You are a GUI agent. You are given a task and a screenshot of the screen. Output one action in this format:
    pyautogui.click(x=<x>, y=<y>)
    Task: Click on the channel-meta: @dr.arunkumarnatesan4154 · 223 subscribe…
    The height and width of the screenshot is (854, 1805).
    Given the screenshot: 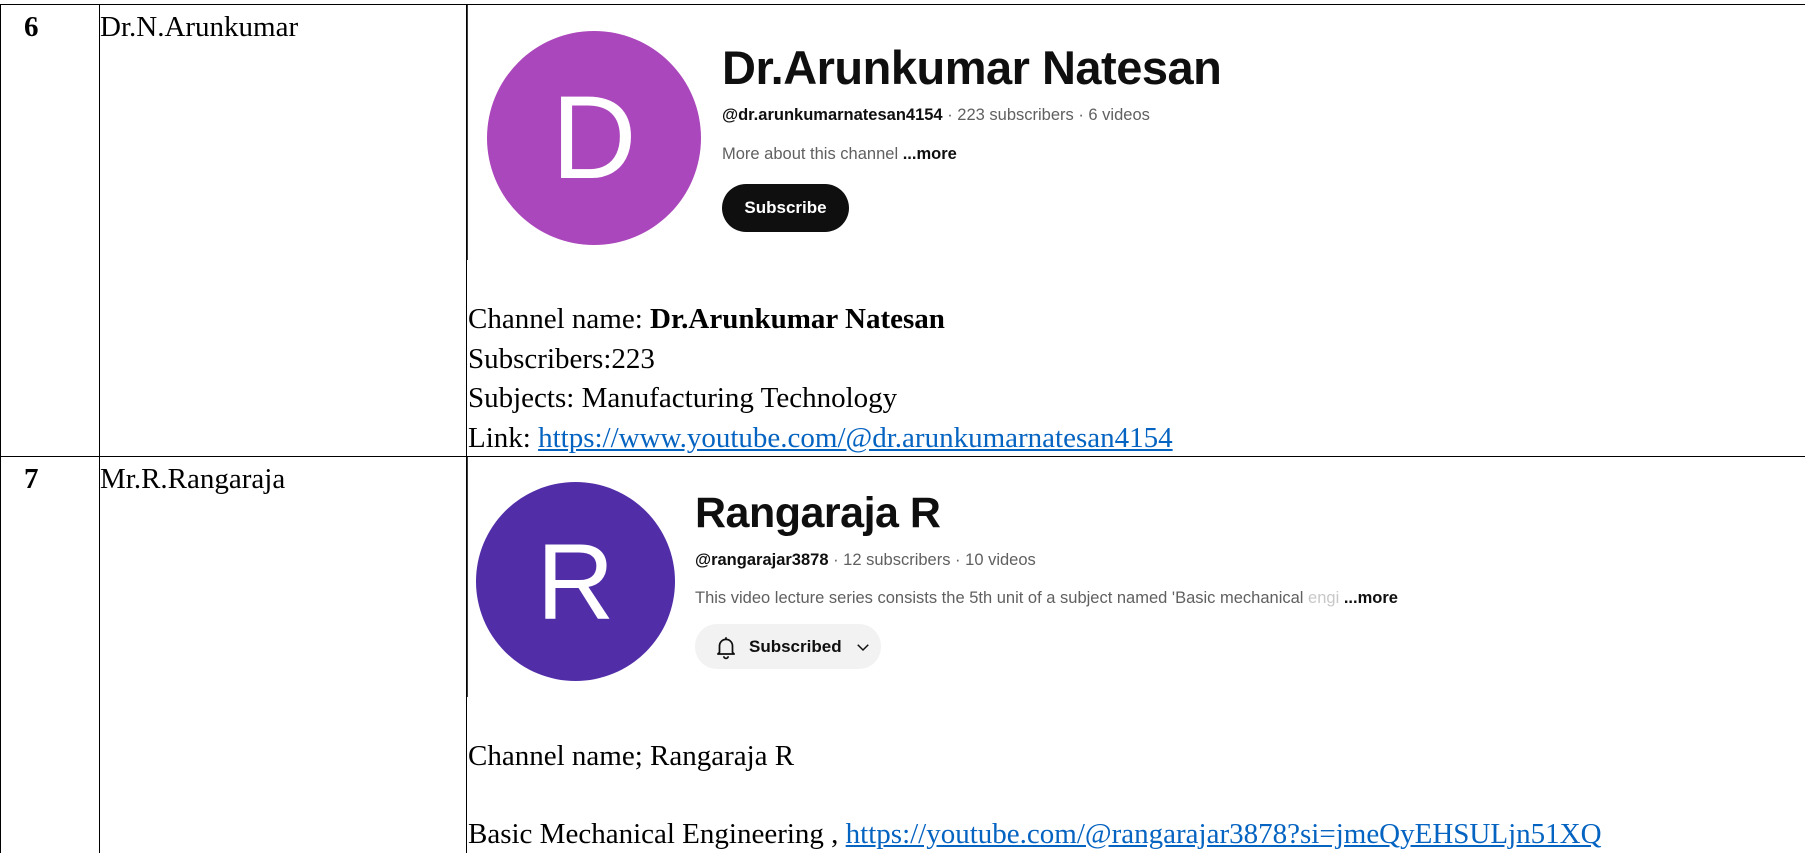 What is the action you would take?
    pyautogui.click(x=936, y=115)
    